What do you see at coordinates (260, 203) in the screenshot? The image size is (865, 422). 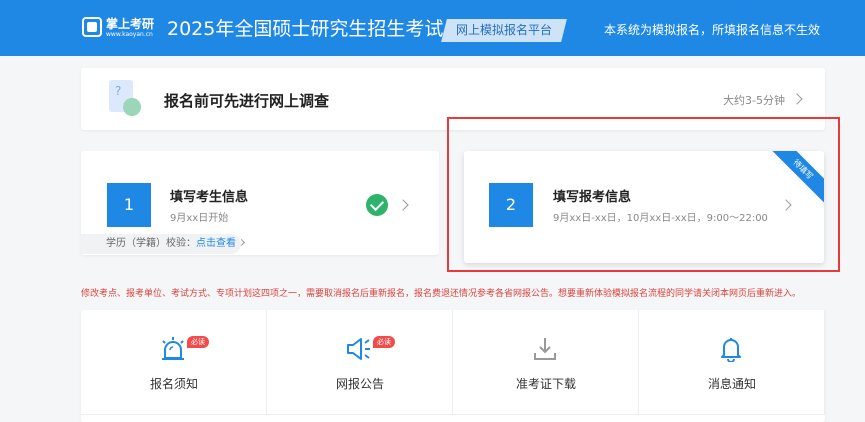 I see `step-card-1: 1 填写考生信息 9月xx日开始 学历（学籍）校验：点击查看` at bounding box center [260, 203].